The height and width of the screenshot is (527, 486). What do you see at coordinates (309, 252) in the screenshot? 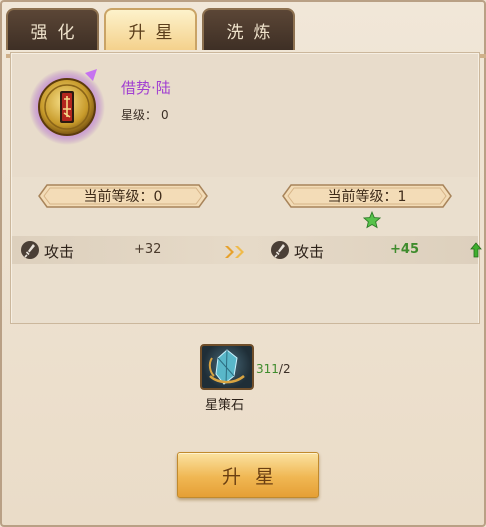
I see `next-stat-label: 攻击` at bounding box center [309, 252].